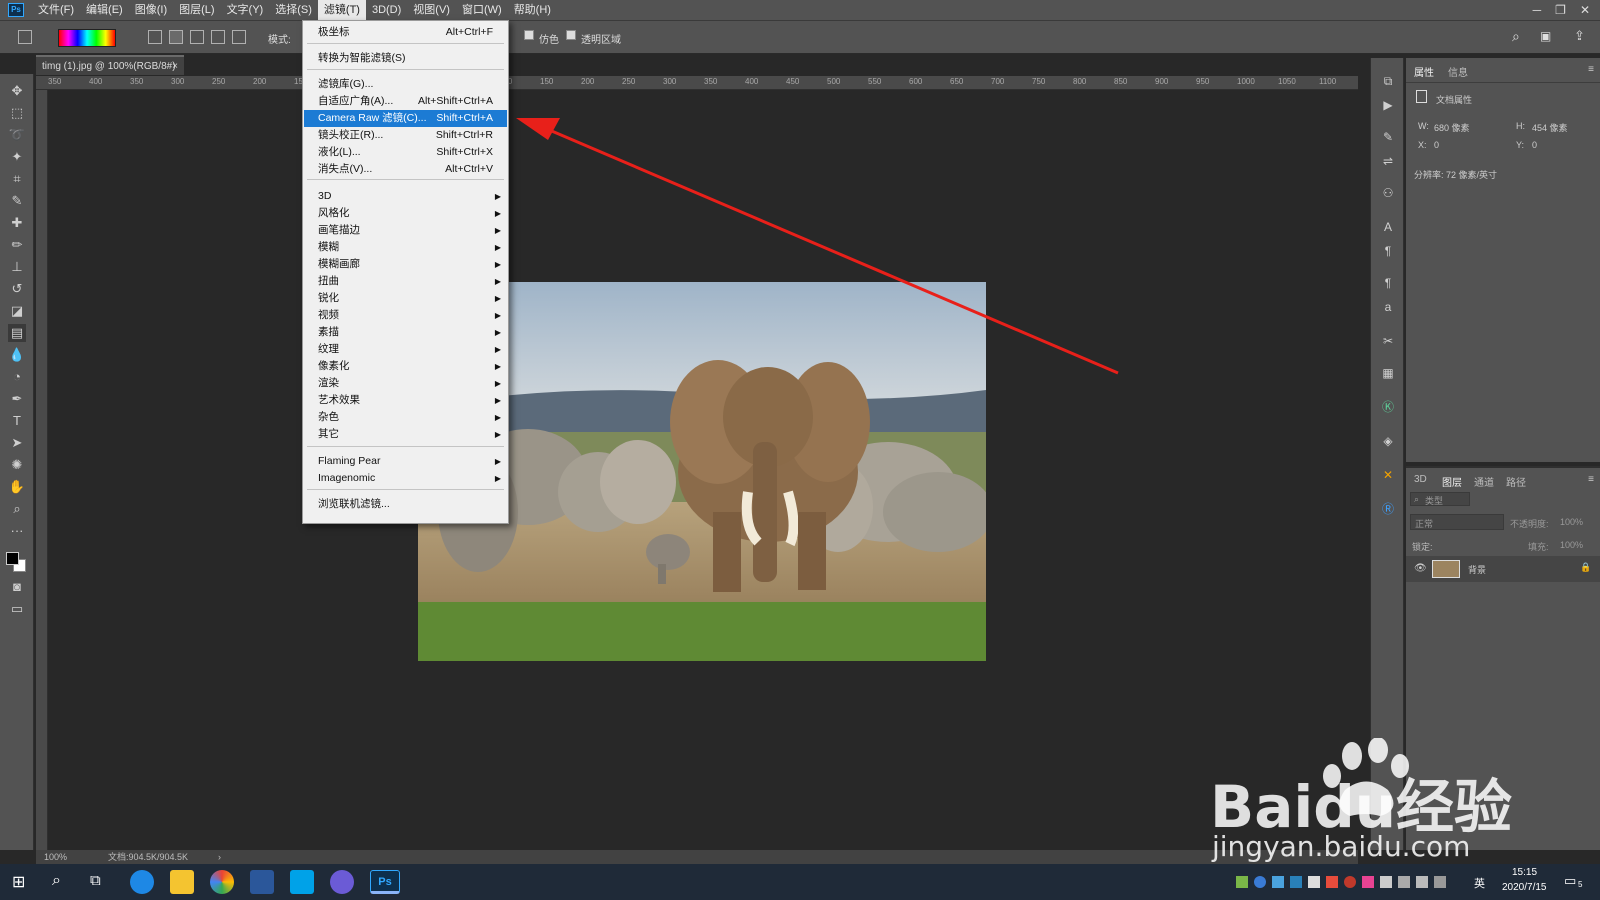 Image resolution: width=1600 pixels, height=900 pixels. I want to click on office-app-icon, so click(262, 882).